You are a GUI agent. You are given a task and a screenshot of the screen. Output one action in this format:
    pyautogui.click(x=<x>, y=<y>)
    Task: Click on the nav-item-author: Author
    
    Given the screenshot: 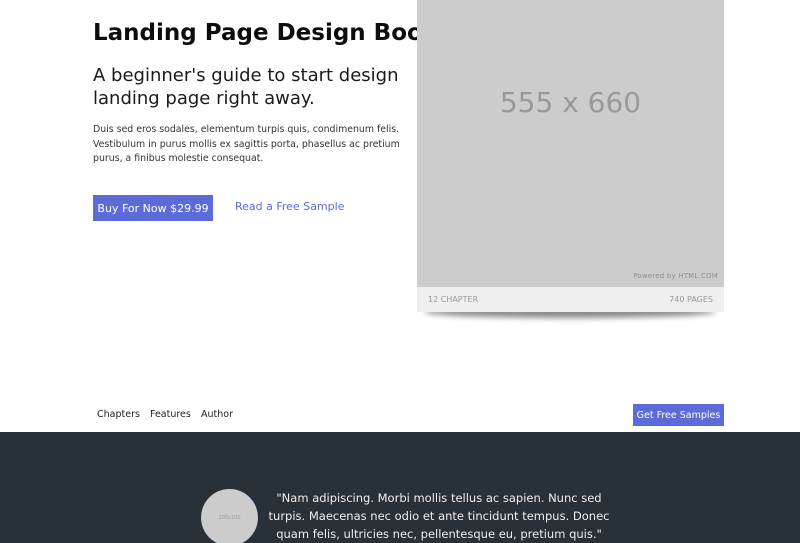 What is the action you would take?
    pyautogui.click(x=217, y=414)
    